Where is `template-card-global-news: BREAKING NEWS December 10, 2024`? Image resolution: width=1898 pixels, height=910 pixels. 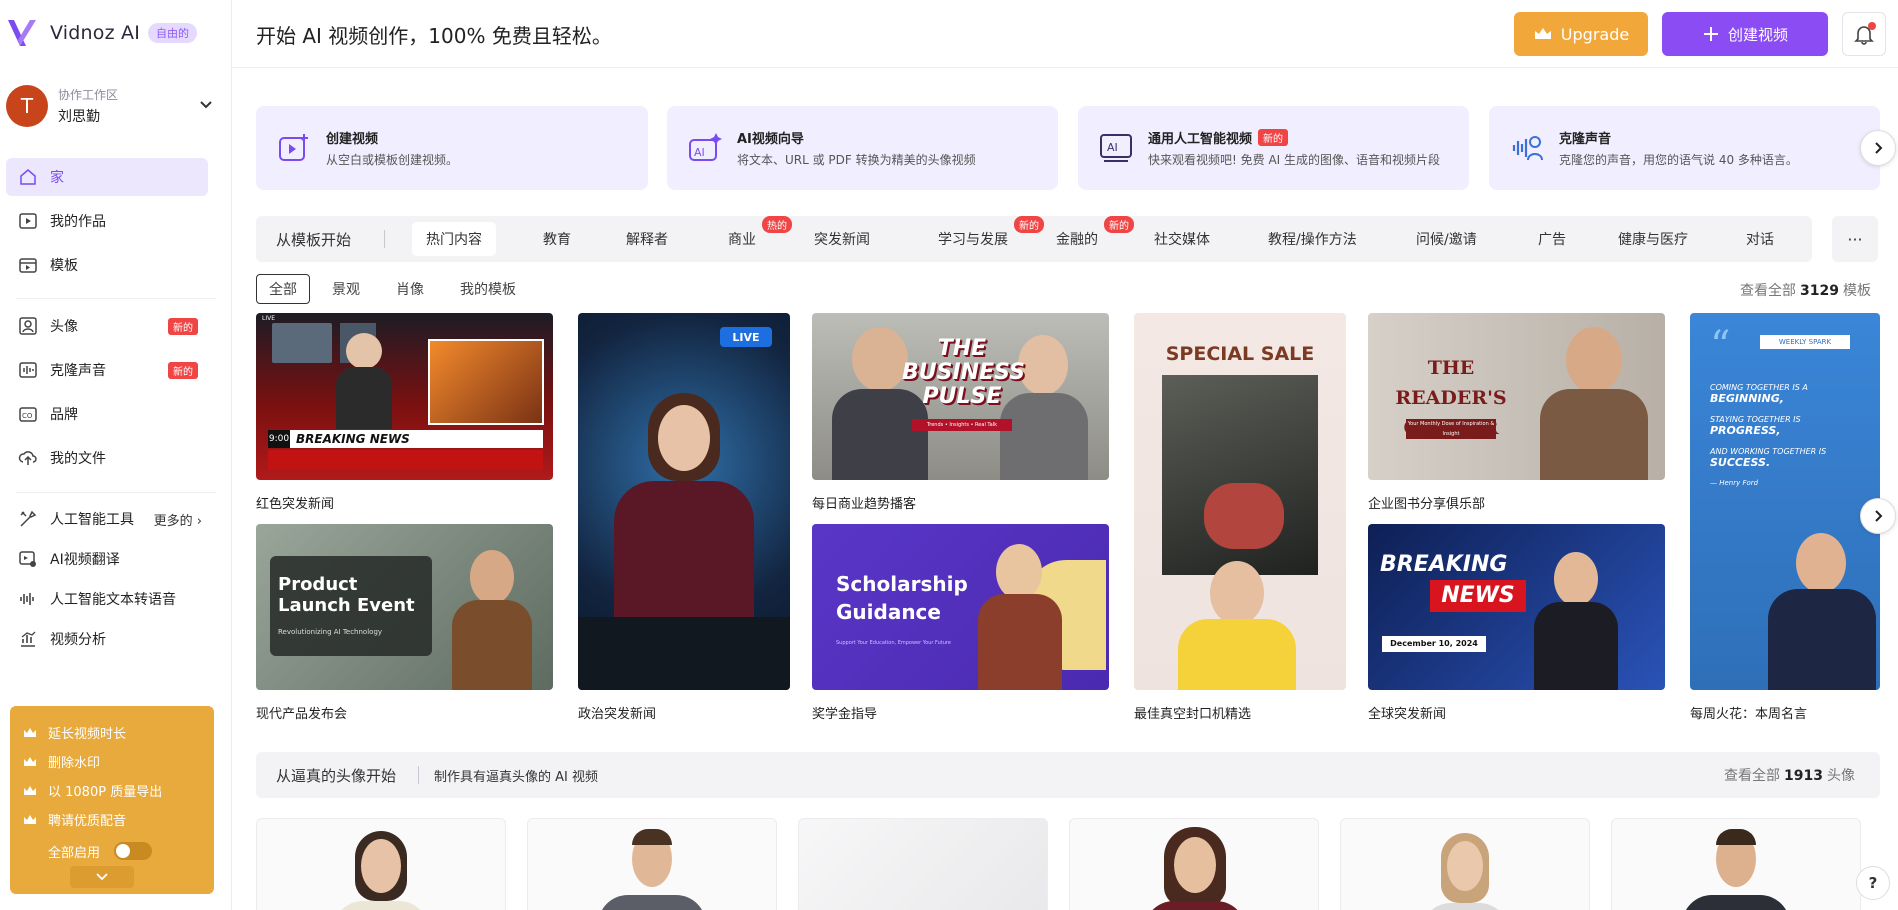 template-card-global-news: BREAKING NEWS December 10, 2024 is located at coordinates (1516, 607).